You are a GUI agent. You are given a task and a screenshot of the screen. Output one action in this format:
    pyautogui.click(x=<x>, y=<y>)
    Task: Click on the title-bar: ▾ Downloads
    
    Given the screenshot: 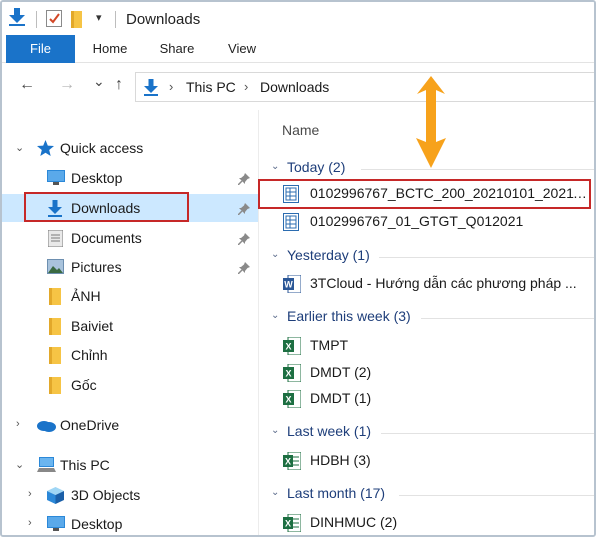 What is the action you would take?
    pyautogui.click(x=298, y=18)
    